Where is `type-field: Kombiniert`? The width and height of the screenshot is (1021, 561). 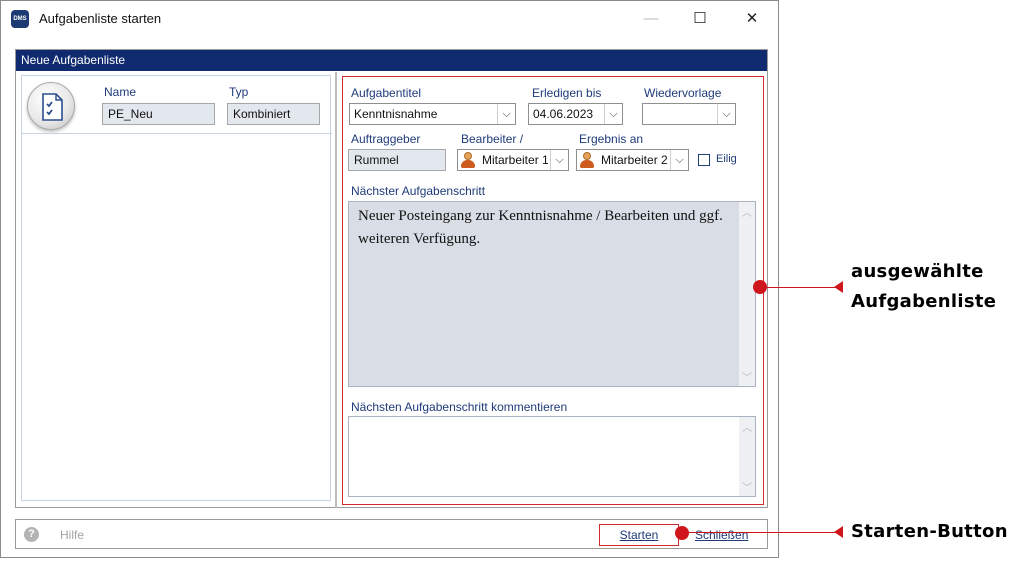 type-field: Kombiniert is located at coordinates (273, 114).